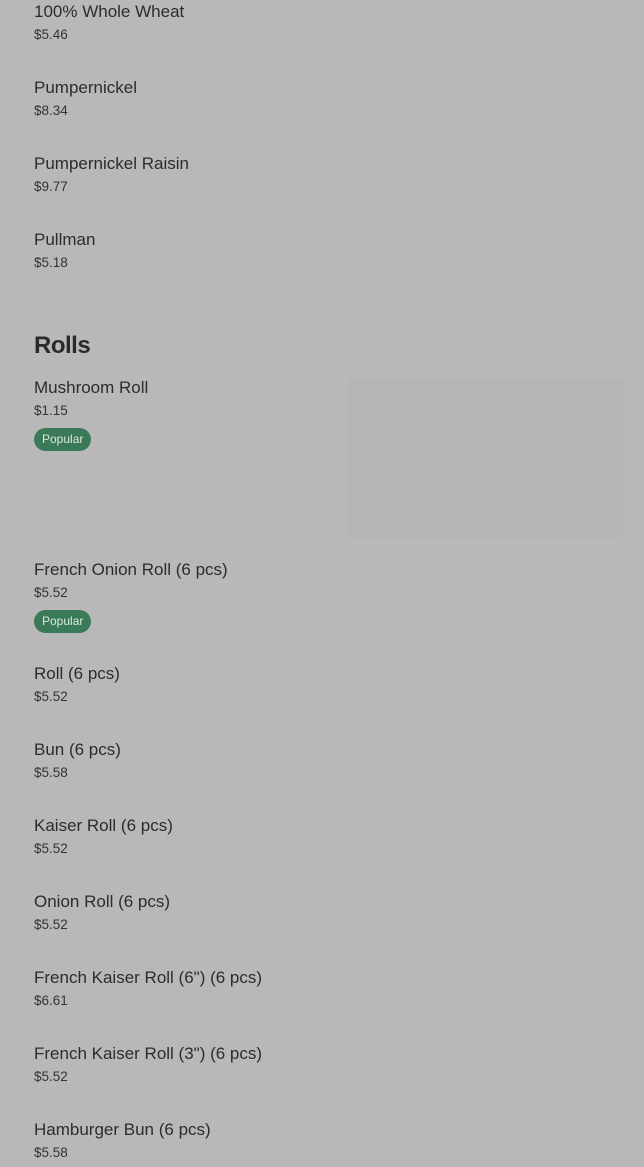 Image resolution: width=644 pixels, height=1167 pixels. What do you see at coordinates (77, 760) in the screenshot?
I see `menu-item: Bun (6 pcs) $5.58` at bounding box center [77, 760].